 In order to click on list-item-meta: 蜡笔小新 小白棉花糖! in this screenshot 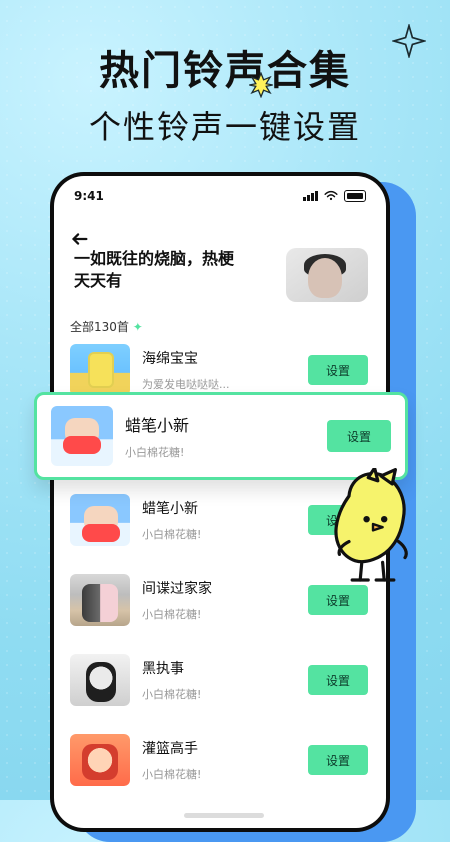, I will do `click(225, 520)`.